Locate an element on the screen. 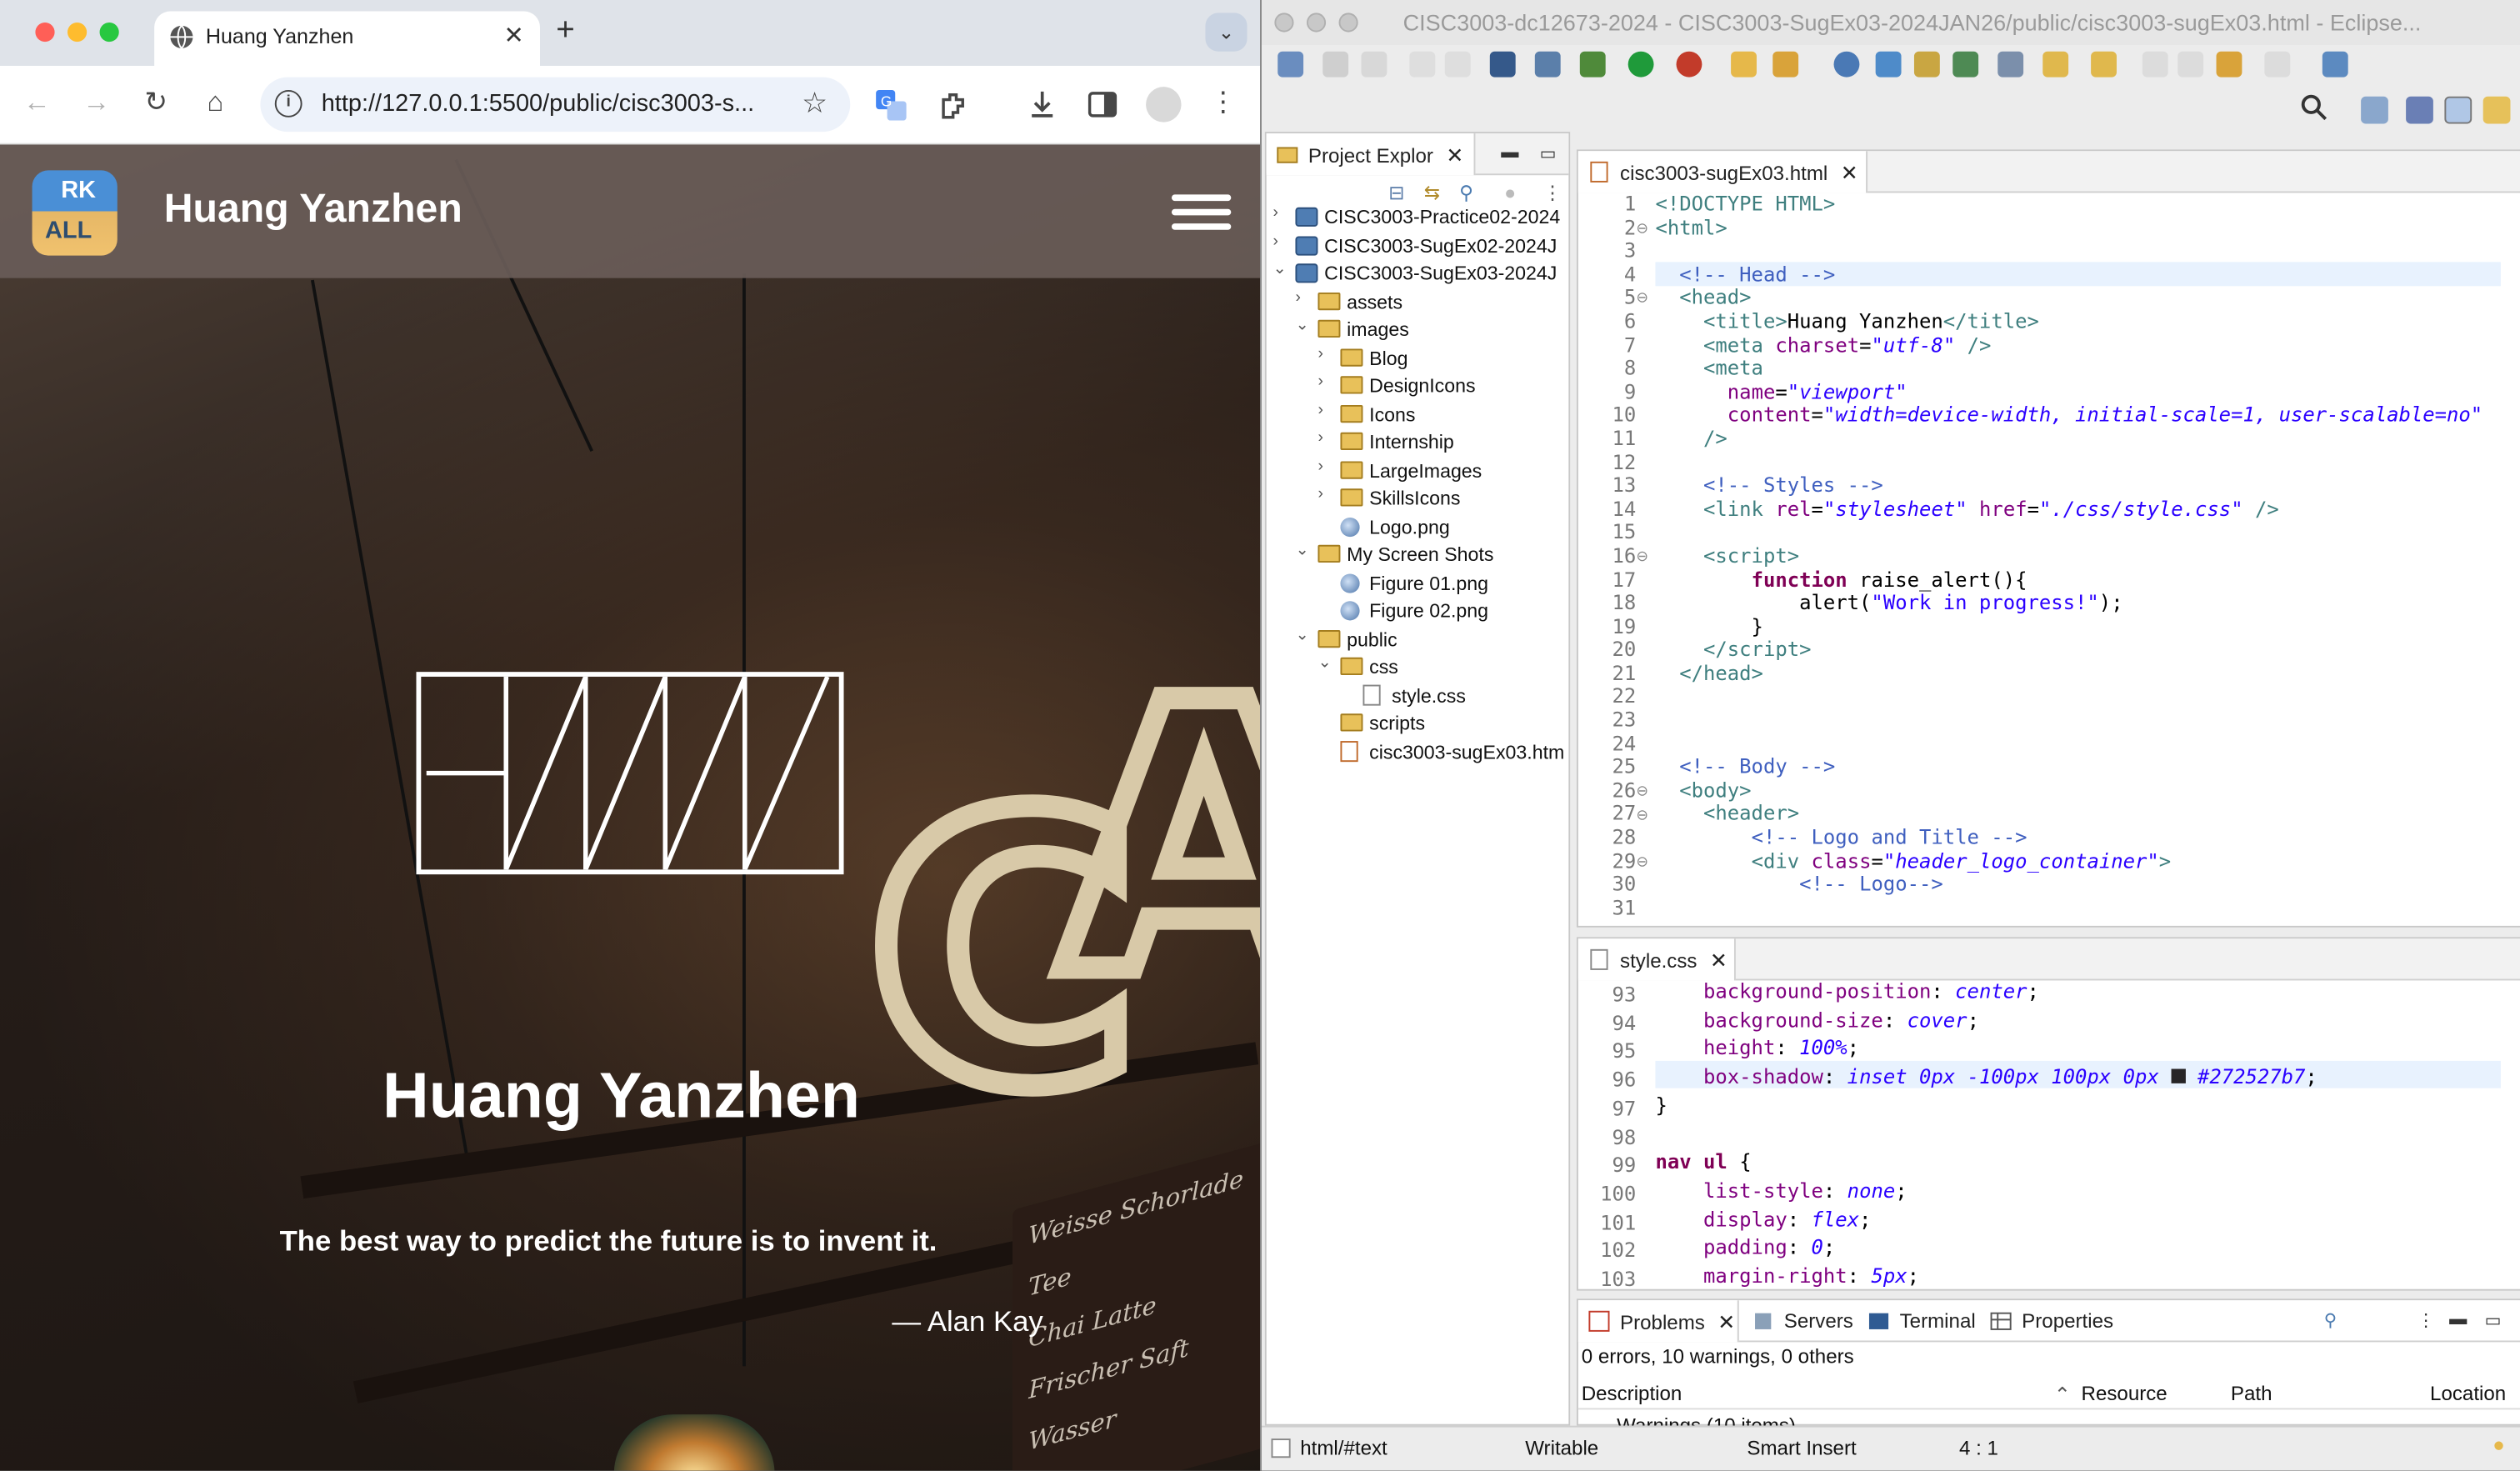 The height and width of the screenshot is (1471, 2520). debug-icon is located at coordinates (1592, 64).